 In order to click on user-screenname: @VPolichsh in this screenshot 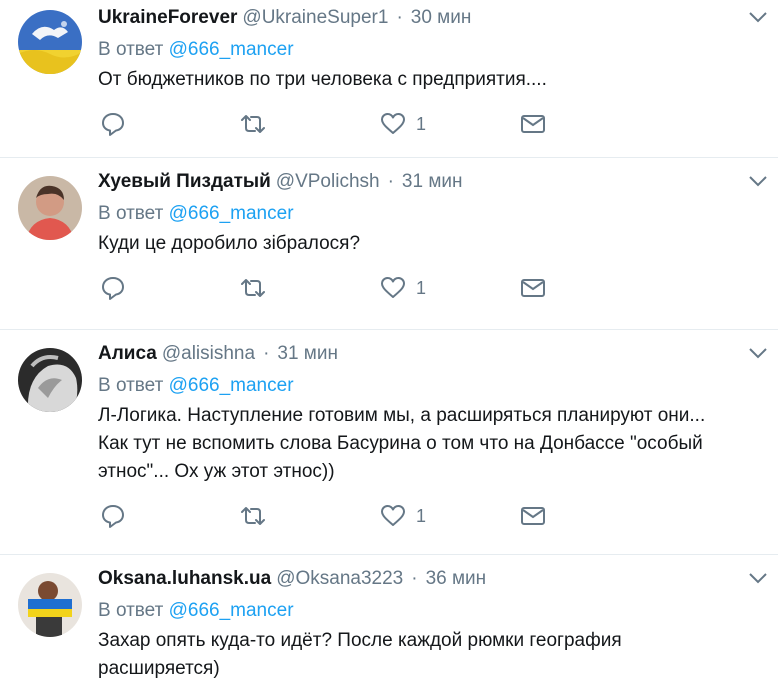, I will do `click(328, 182)`.